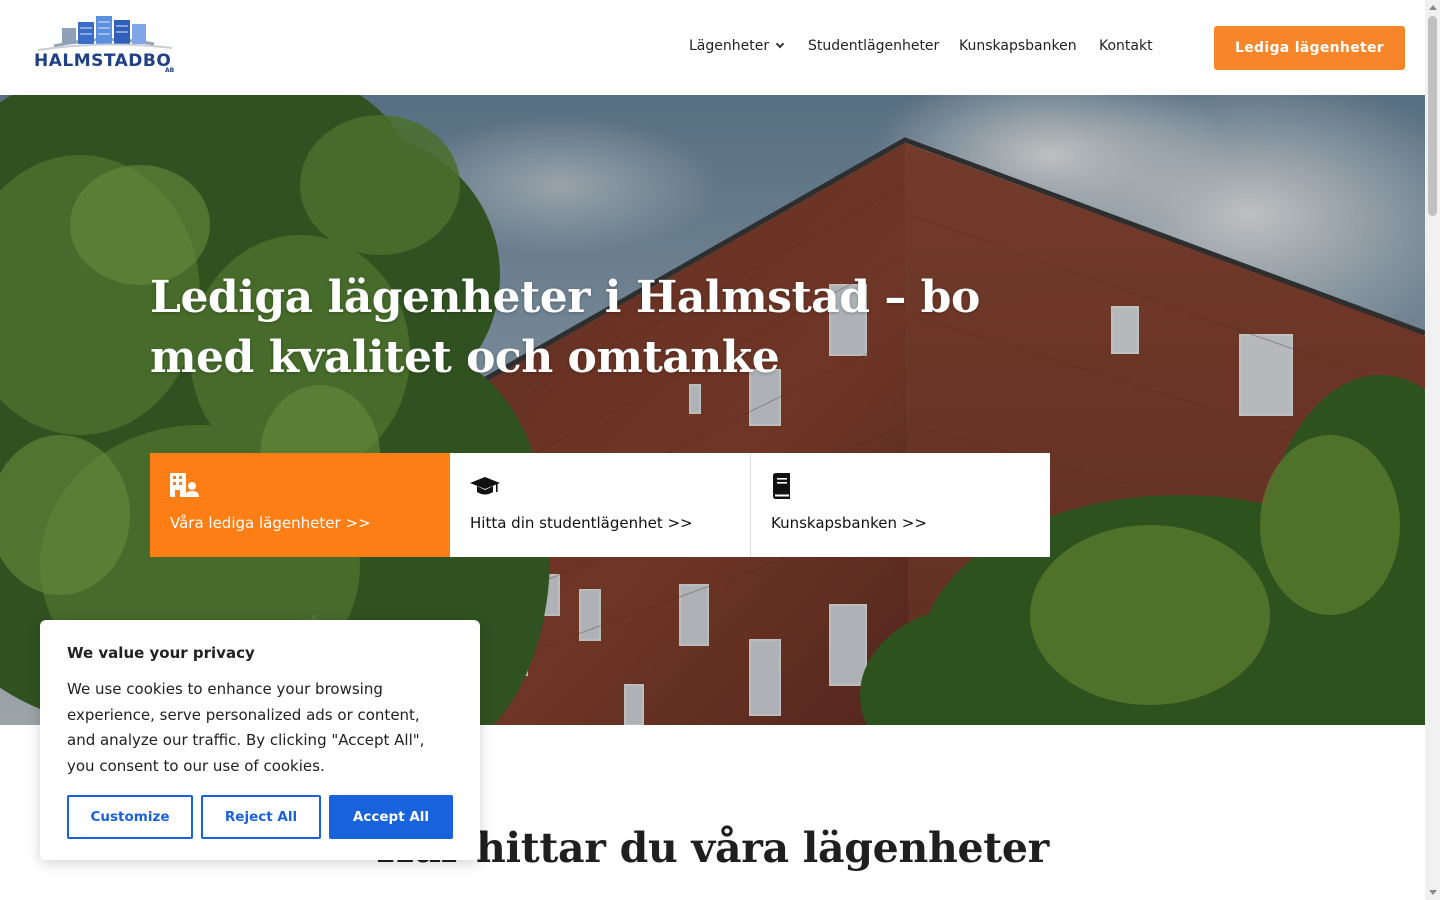 This screenshot has width=1440, height=900. Describe the element at coordinates (1433, 892) in the screenshot. I see `scroll-down-arrow-icon` at that location.